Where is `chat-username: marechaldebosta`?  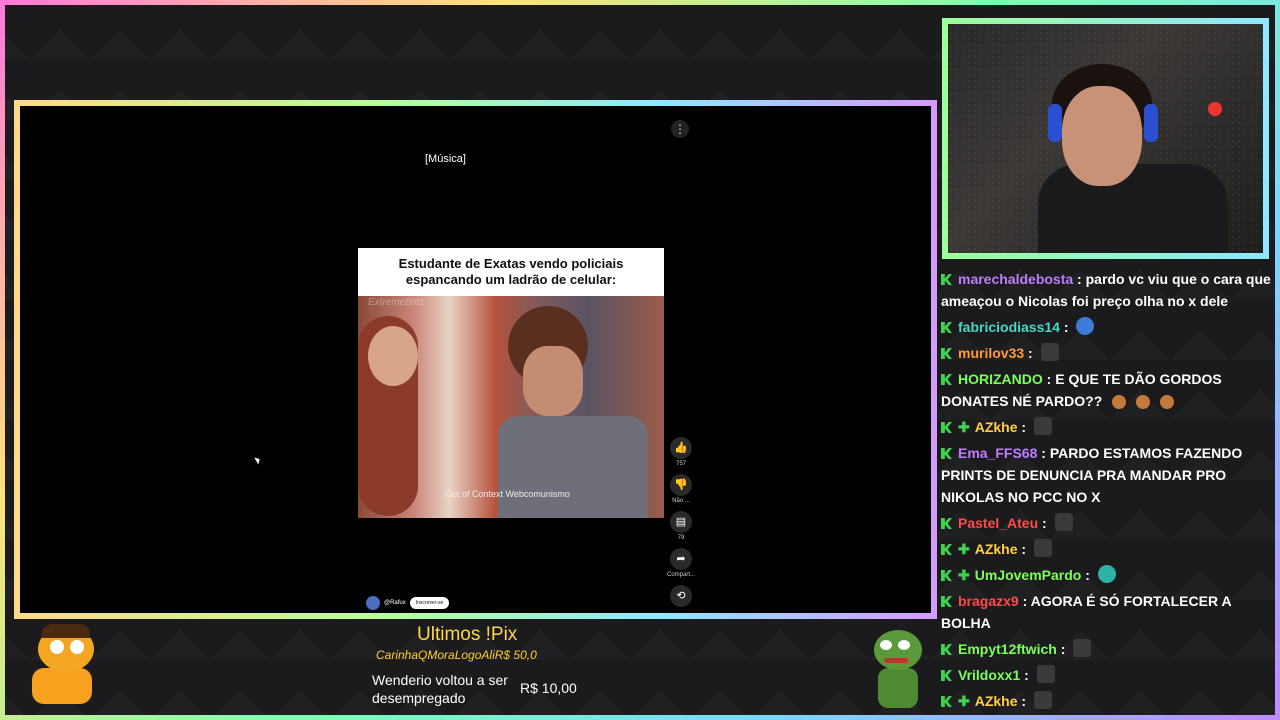
chat-username: marechaldebosta is located at coordinates (1015, 279).